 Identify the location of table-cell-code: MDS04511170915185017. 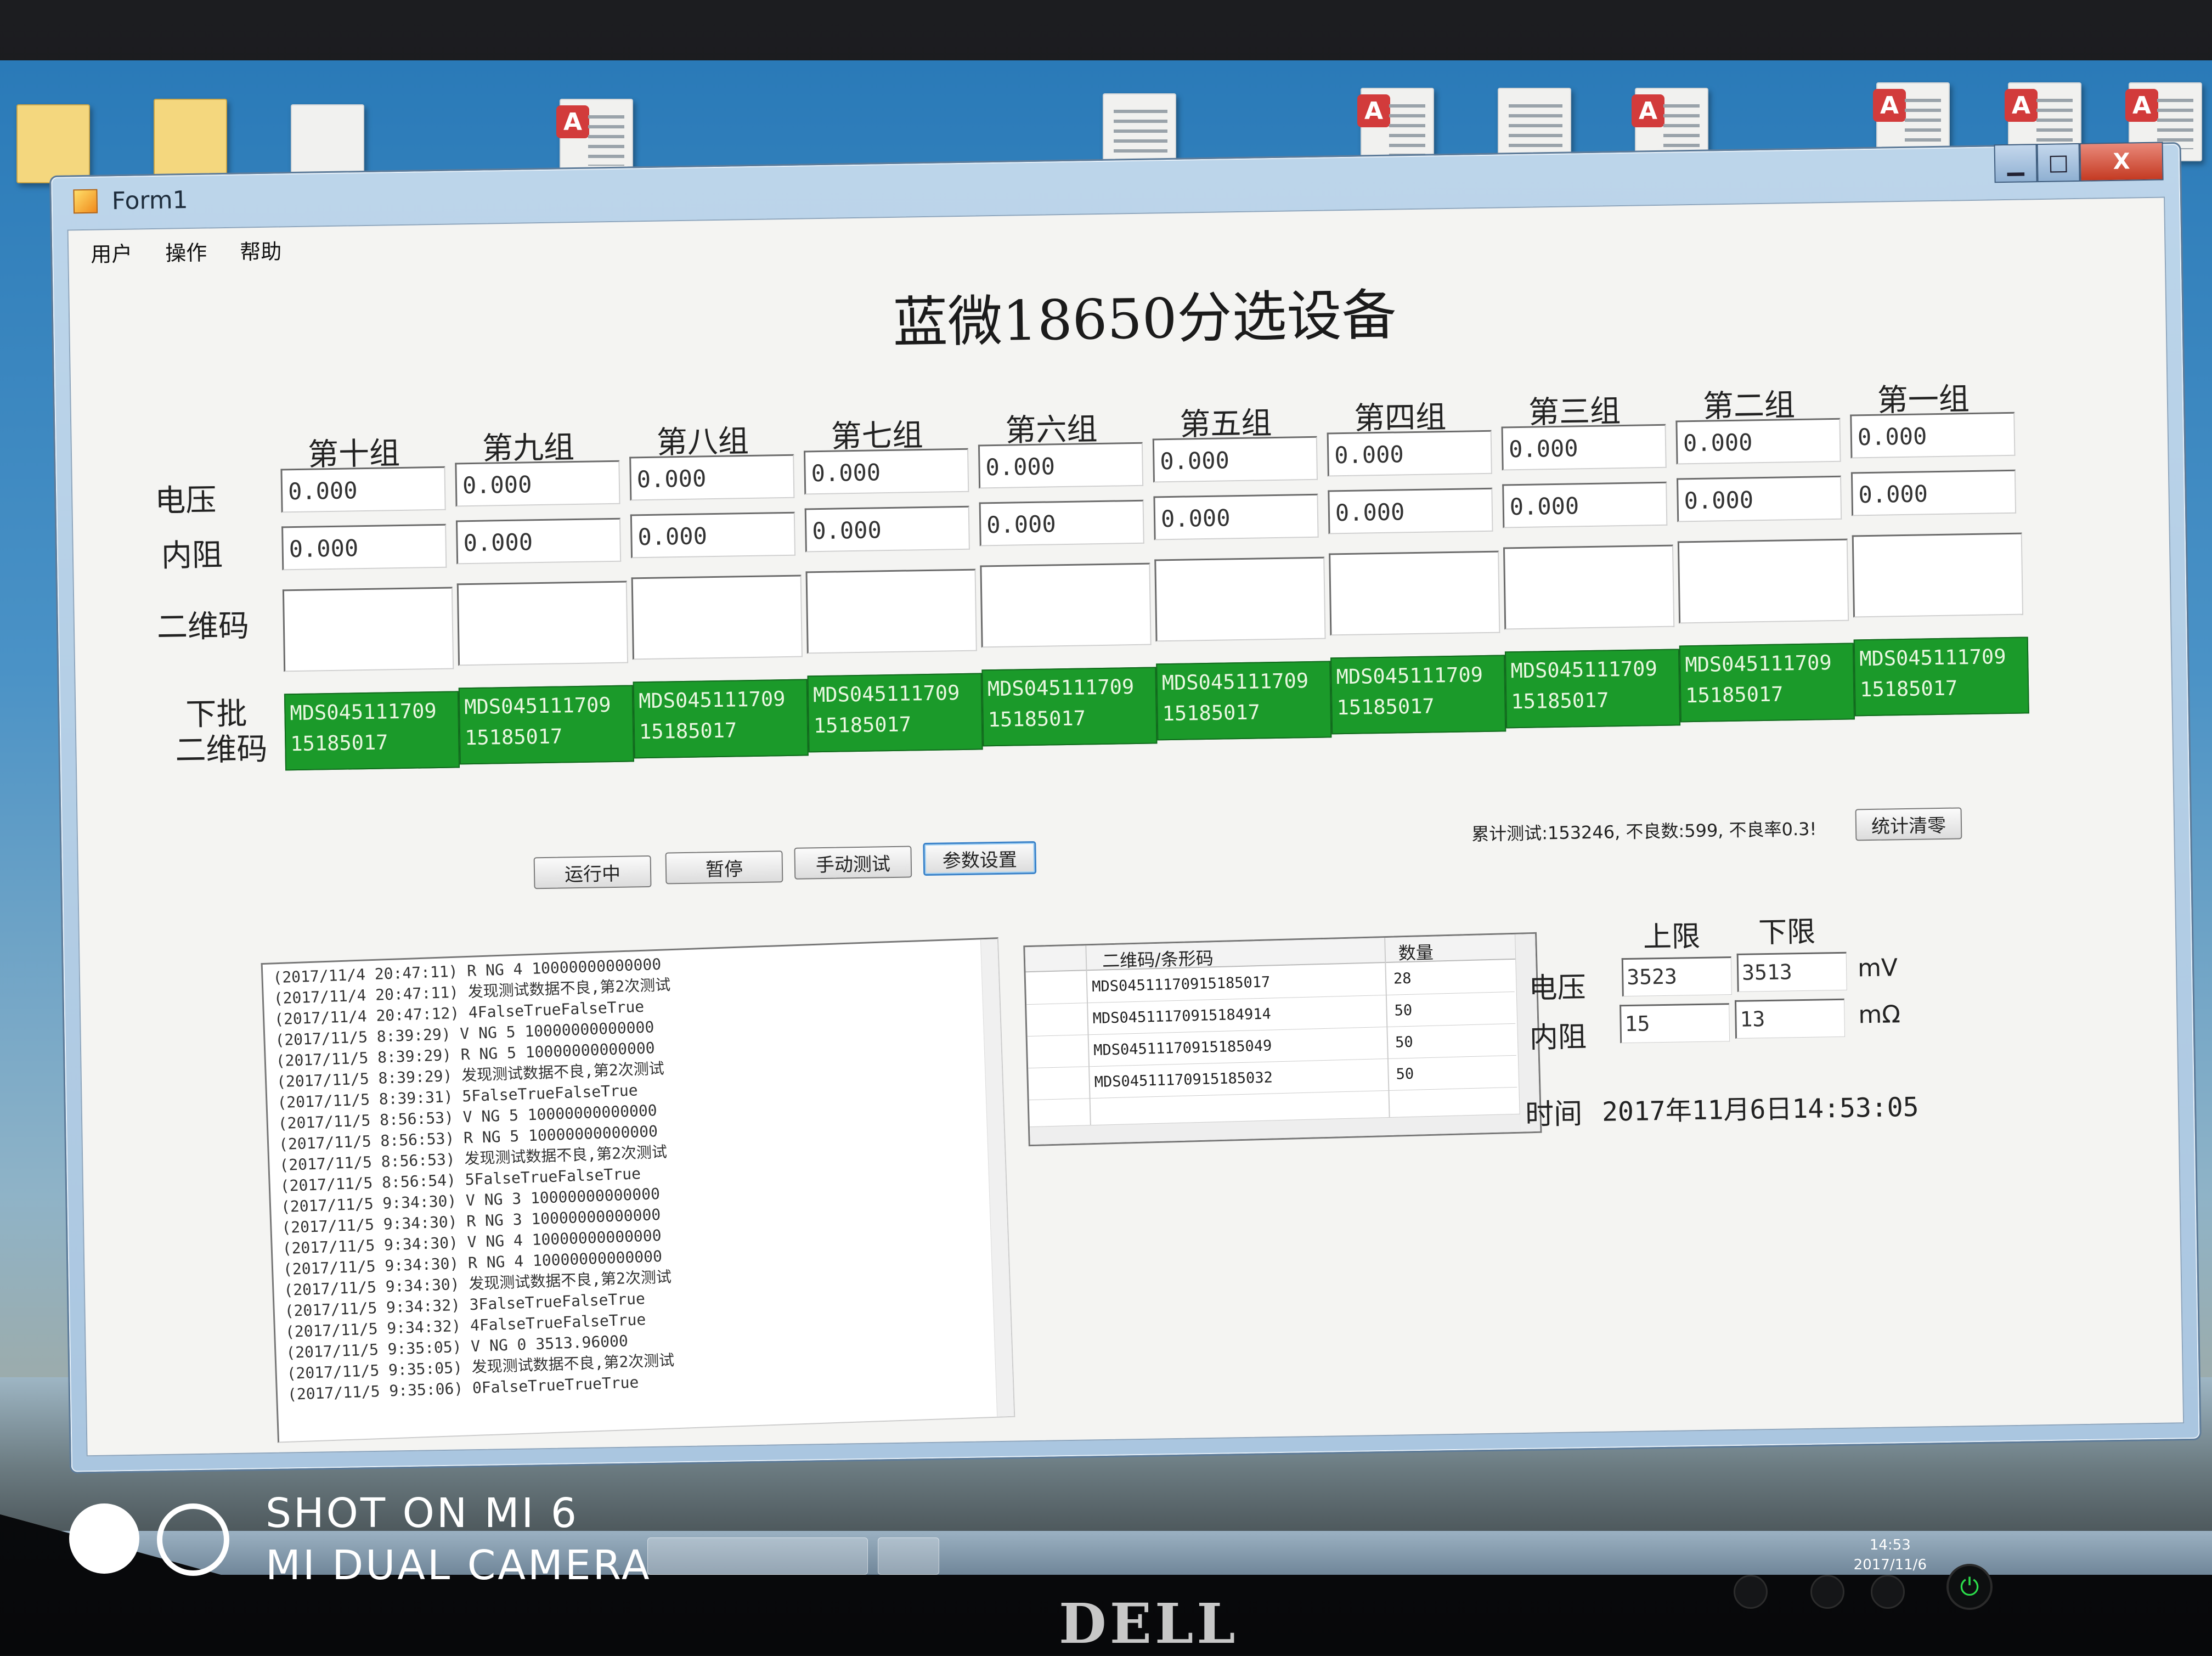
(1181, 984).